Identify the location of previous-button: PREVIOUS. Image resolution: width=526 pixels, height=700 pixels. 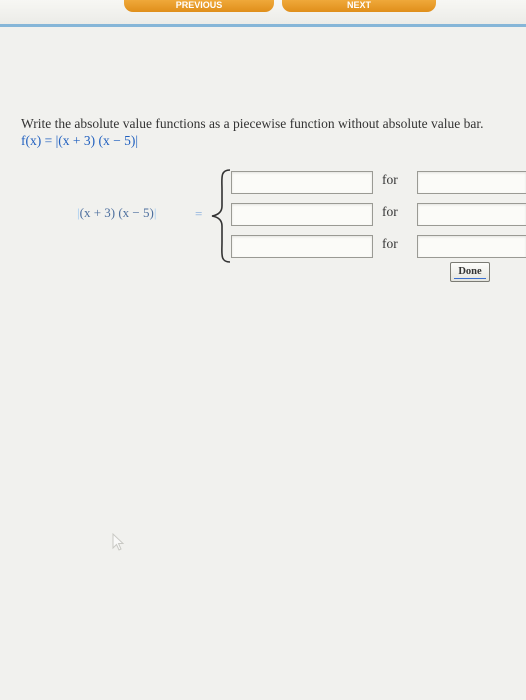
(199, 6).